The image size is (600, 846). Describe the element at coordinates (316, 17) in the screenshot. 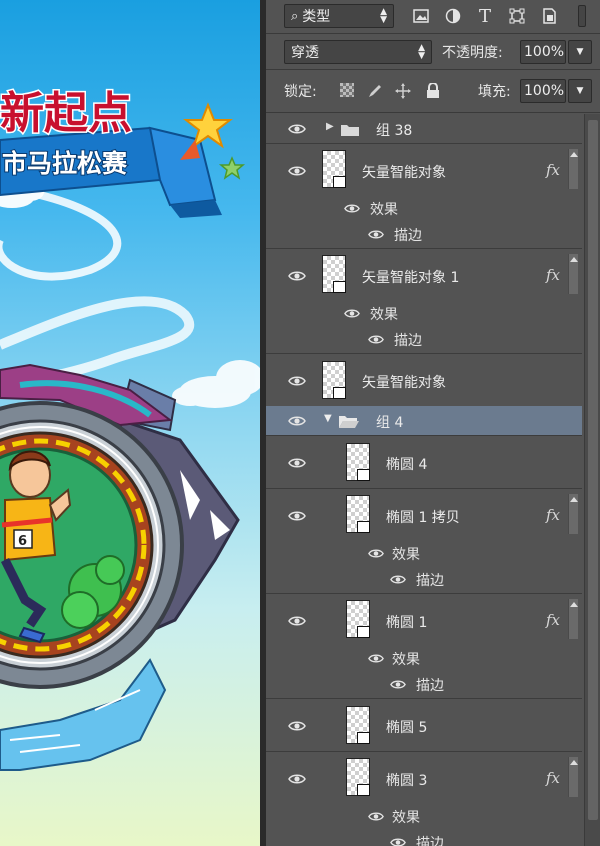

I see `filter-kind-label: 类型` at that location.